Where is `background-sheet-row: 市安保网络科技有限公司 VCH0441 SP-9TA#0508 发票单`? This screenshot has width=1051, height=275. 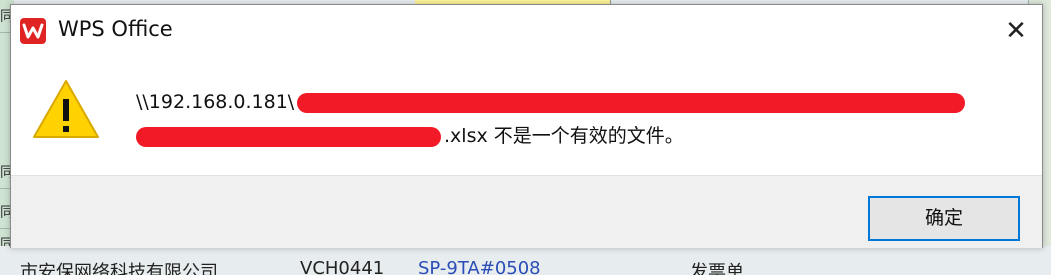
background-sheet-row: 市安保网络科技有限公司 VCH0441 SP-9TA#0508 发票单 is located at coordinates (525, 260).